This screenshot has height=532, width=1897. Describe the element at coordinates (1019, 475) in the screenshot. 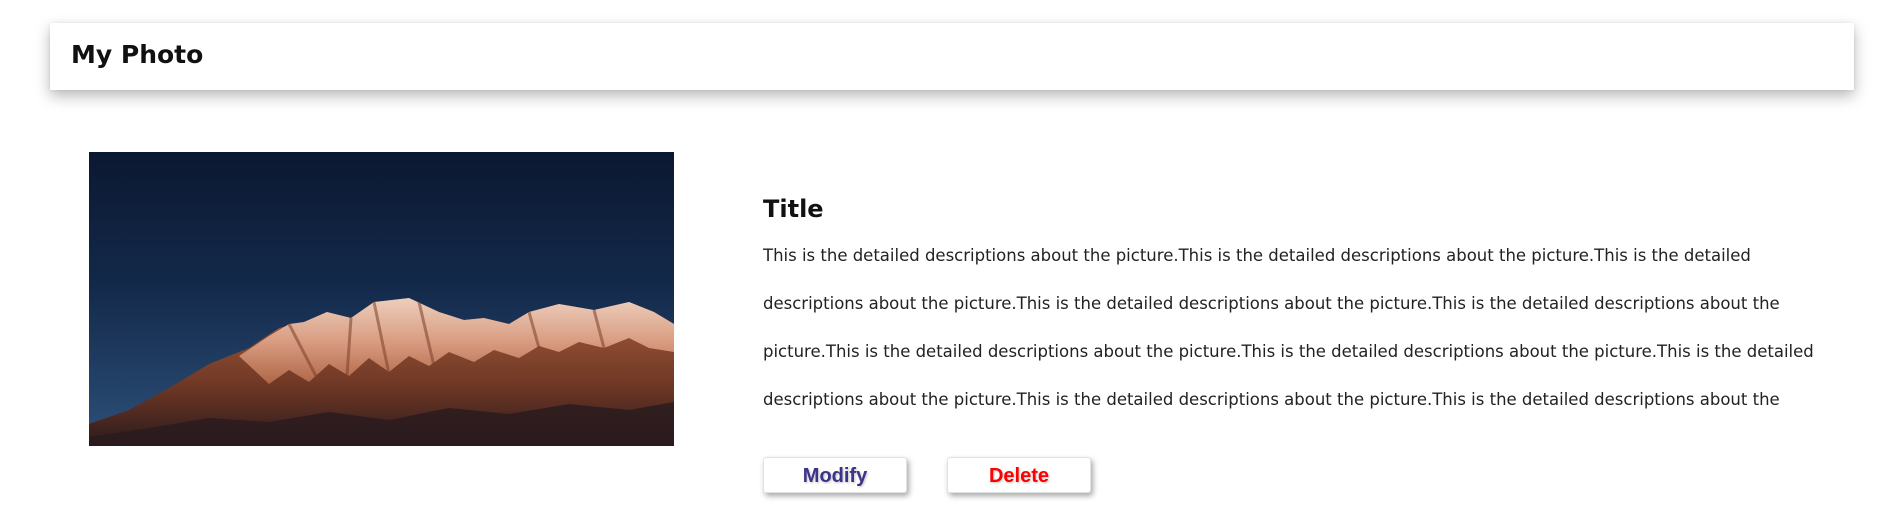

I see `delete-button: Delete` at that location.